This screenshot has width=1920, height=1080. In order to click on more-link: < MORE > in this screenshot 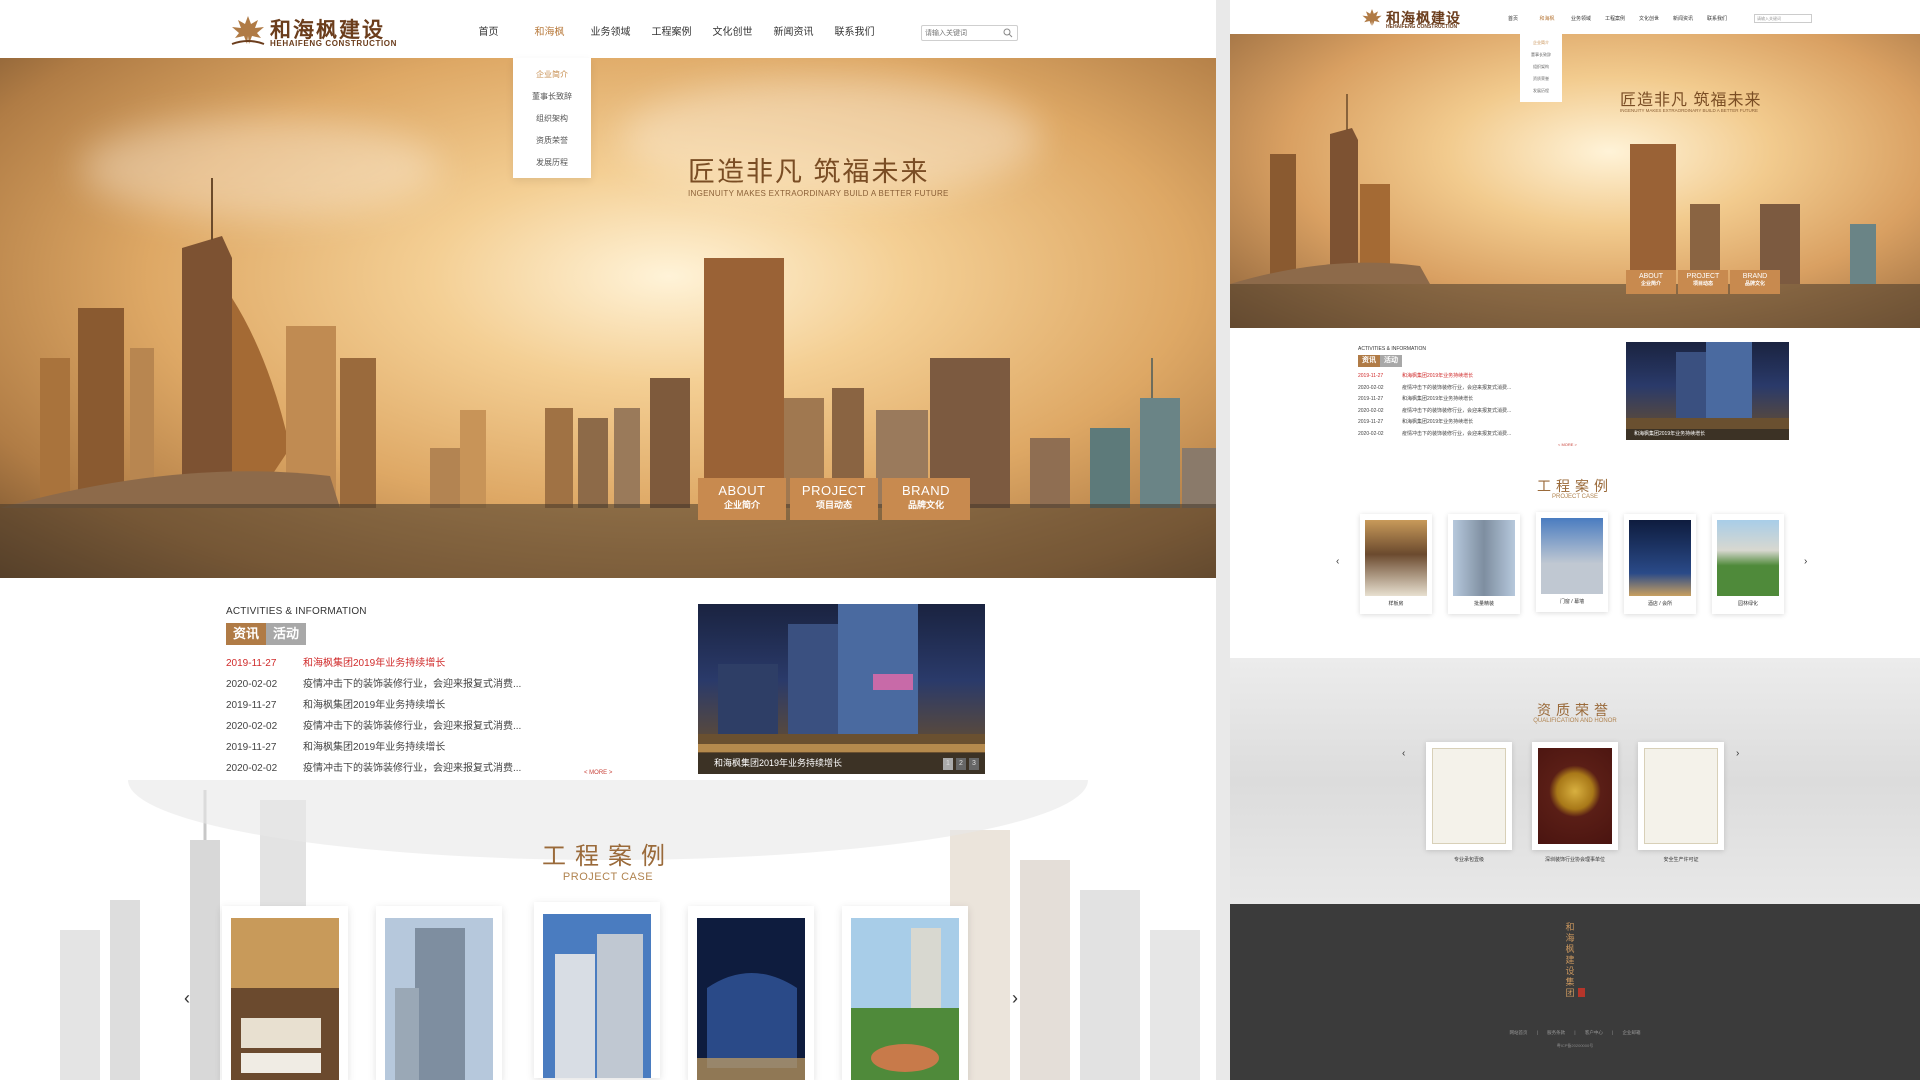, I will do `click(598, 773)`.